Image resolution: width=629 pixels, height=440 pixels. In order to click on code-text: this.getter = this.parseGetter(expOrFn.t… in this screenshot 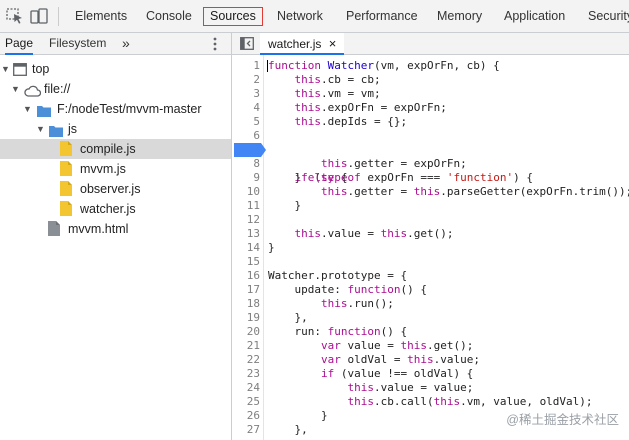, I will do `click(474, 191)`.